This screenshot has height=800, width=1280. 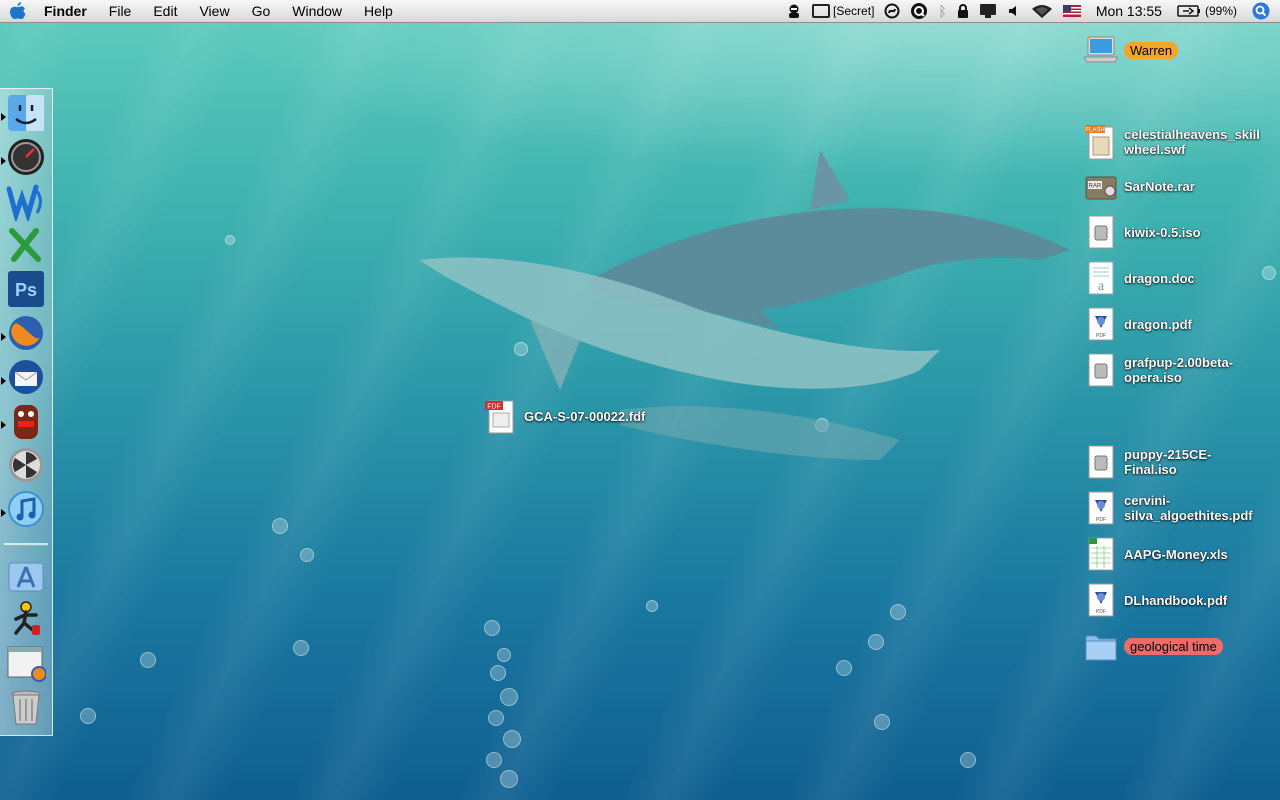 I want to click on file-label: cervini- silva_algoethites.pdf, so click(x=1188, y=508).